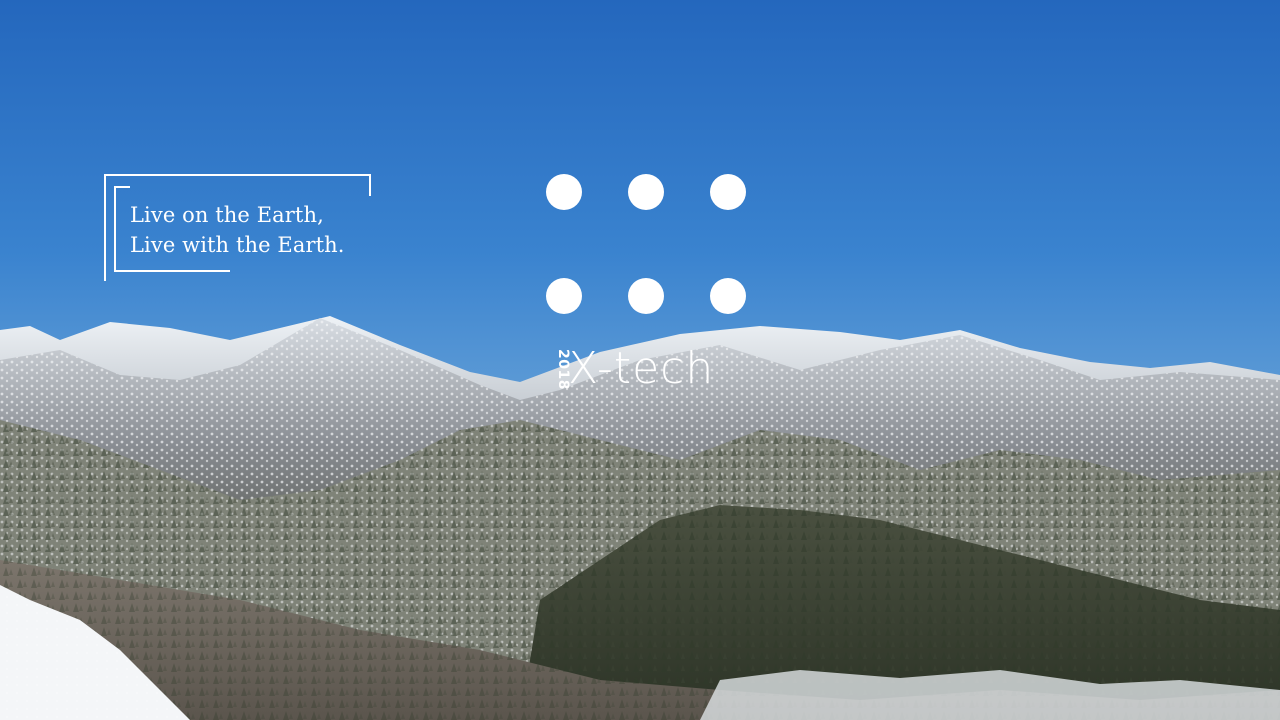 The height and width of the screenshot is (720, 1280). I want to click on tagline-line-1: Live on the Earth,, so click(227, 215).